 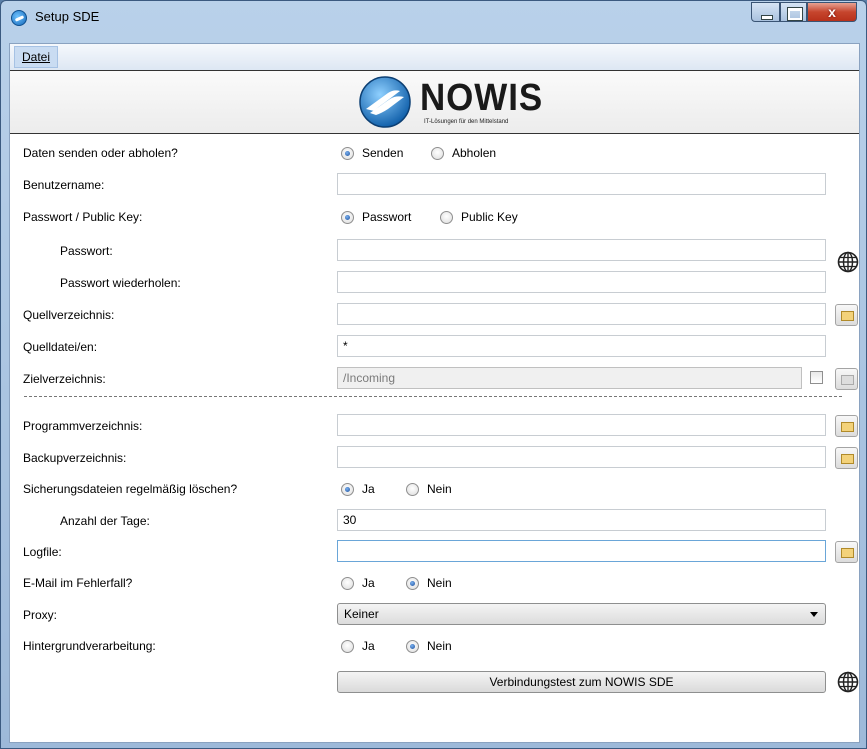 What do you see at coordinates (347, 646) in the screenshot?
I see `background-yes-radio` at bounding box center [347, 646].